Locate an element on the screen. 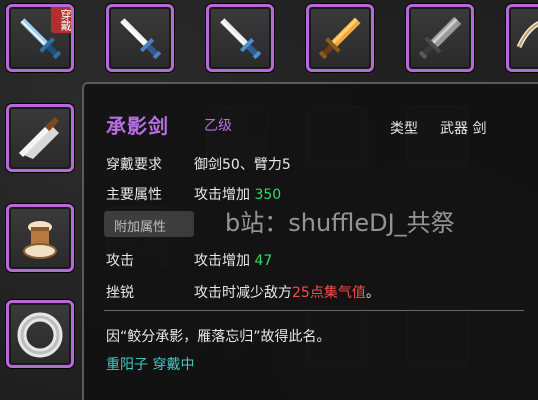 This screenshot has height=400, width=538. golden-sword-icon is located at coordinates (339, 38).